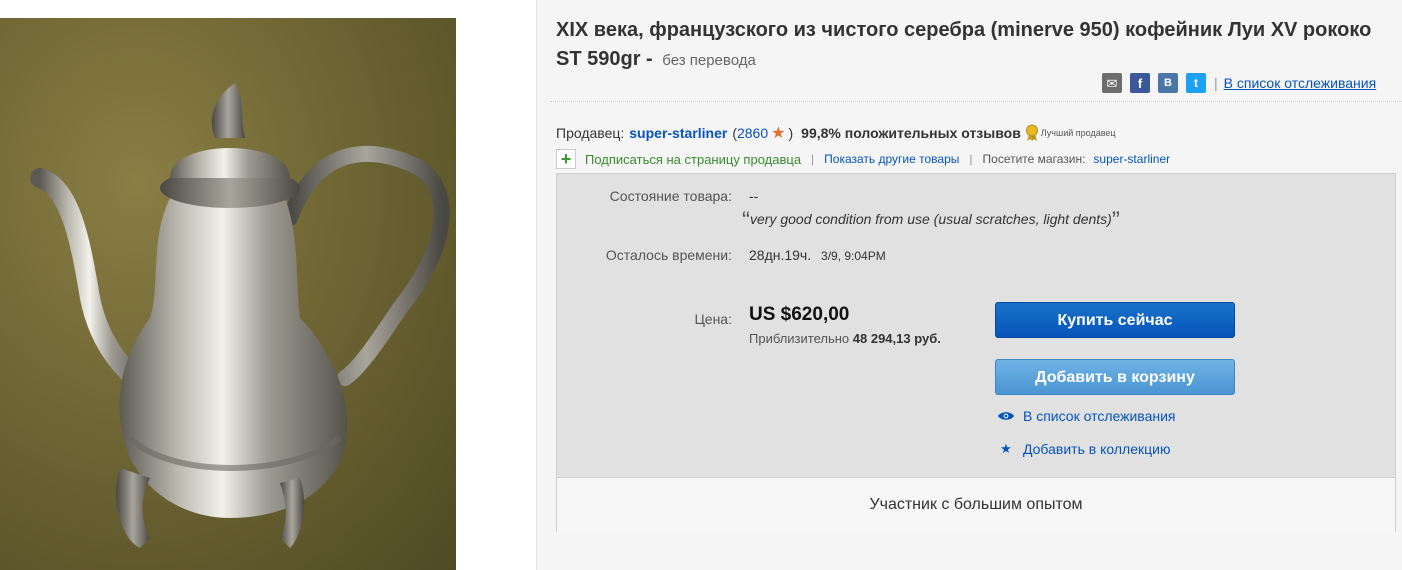 This screenshot has width=1402, height=570. I want to click on twitter-icon: t, so click(1196, 83).